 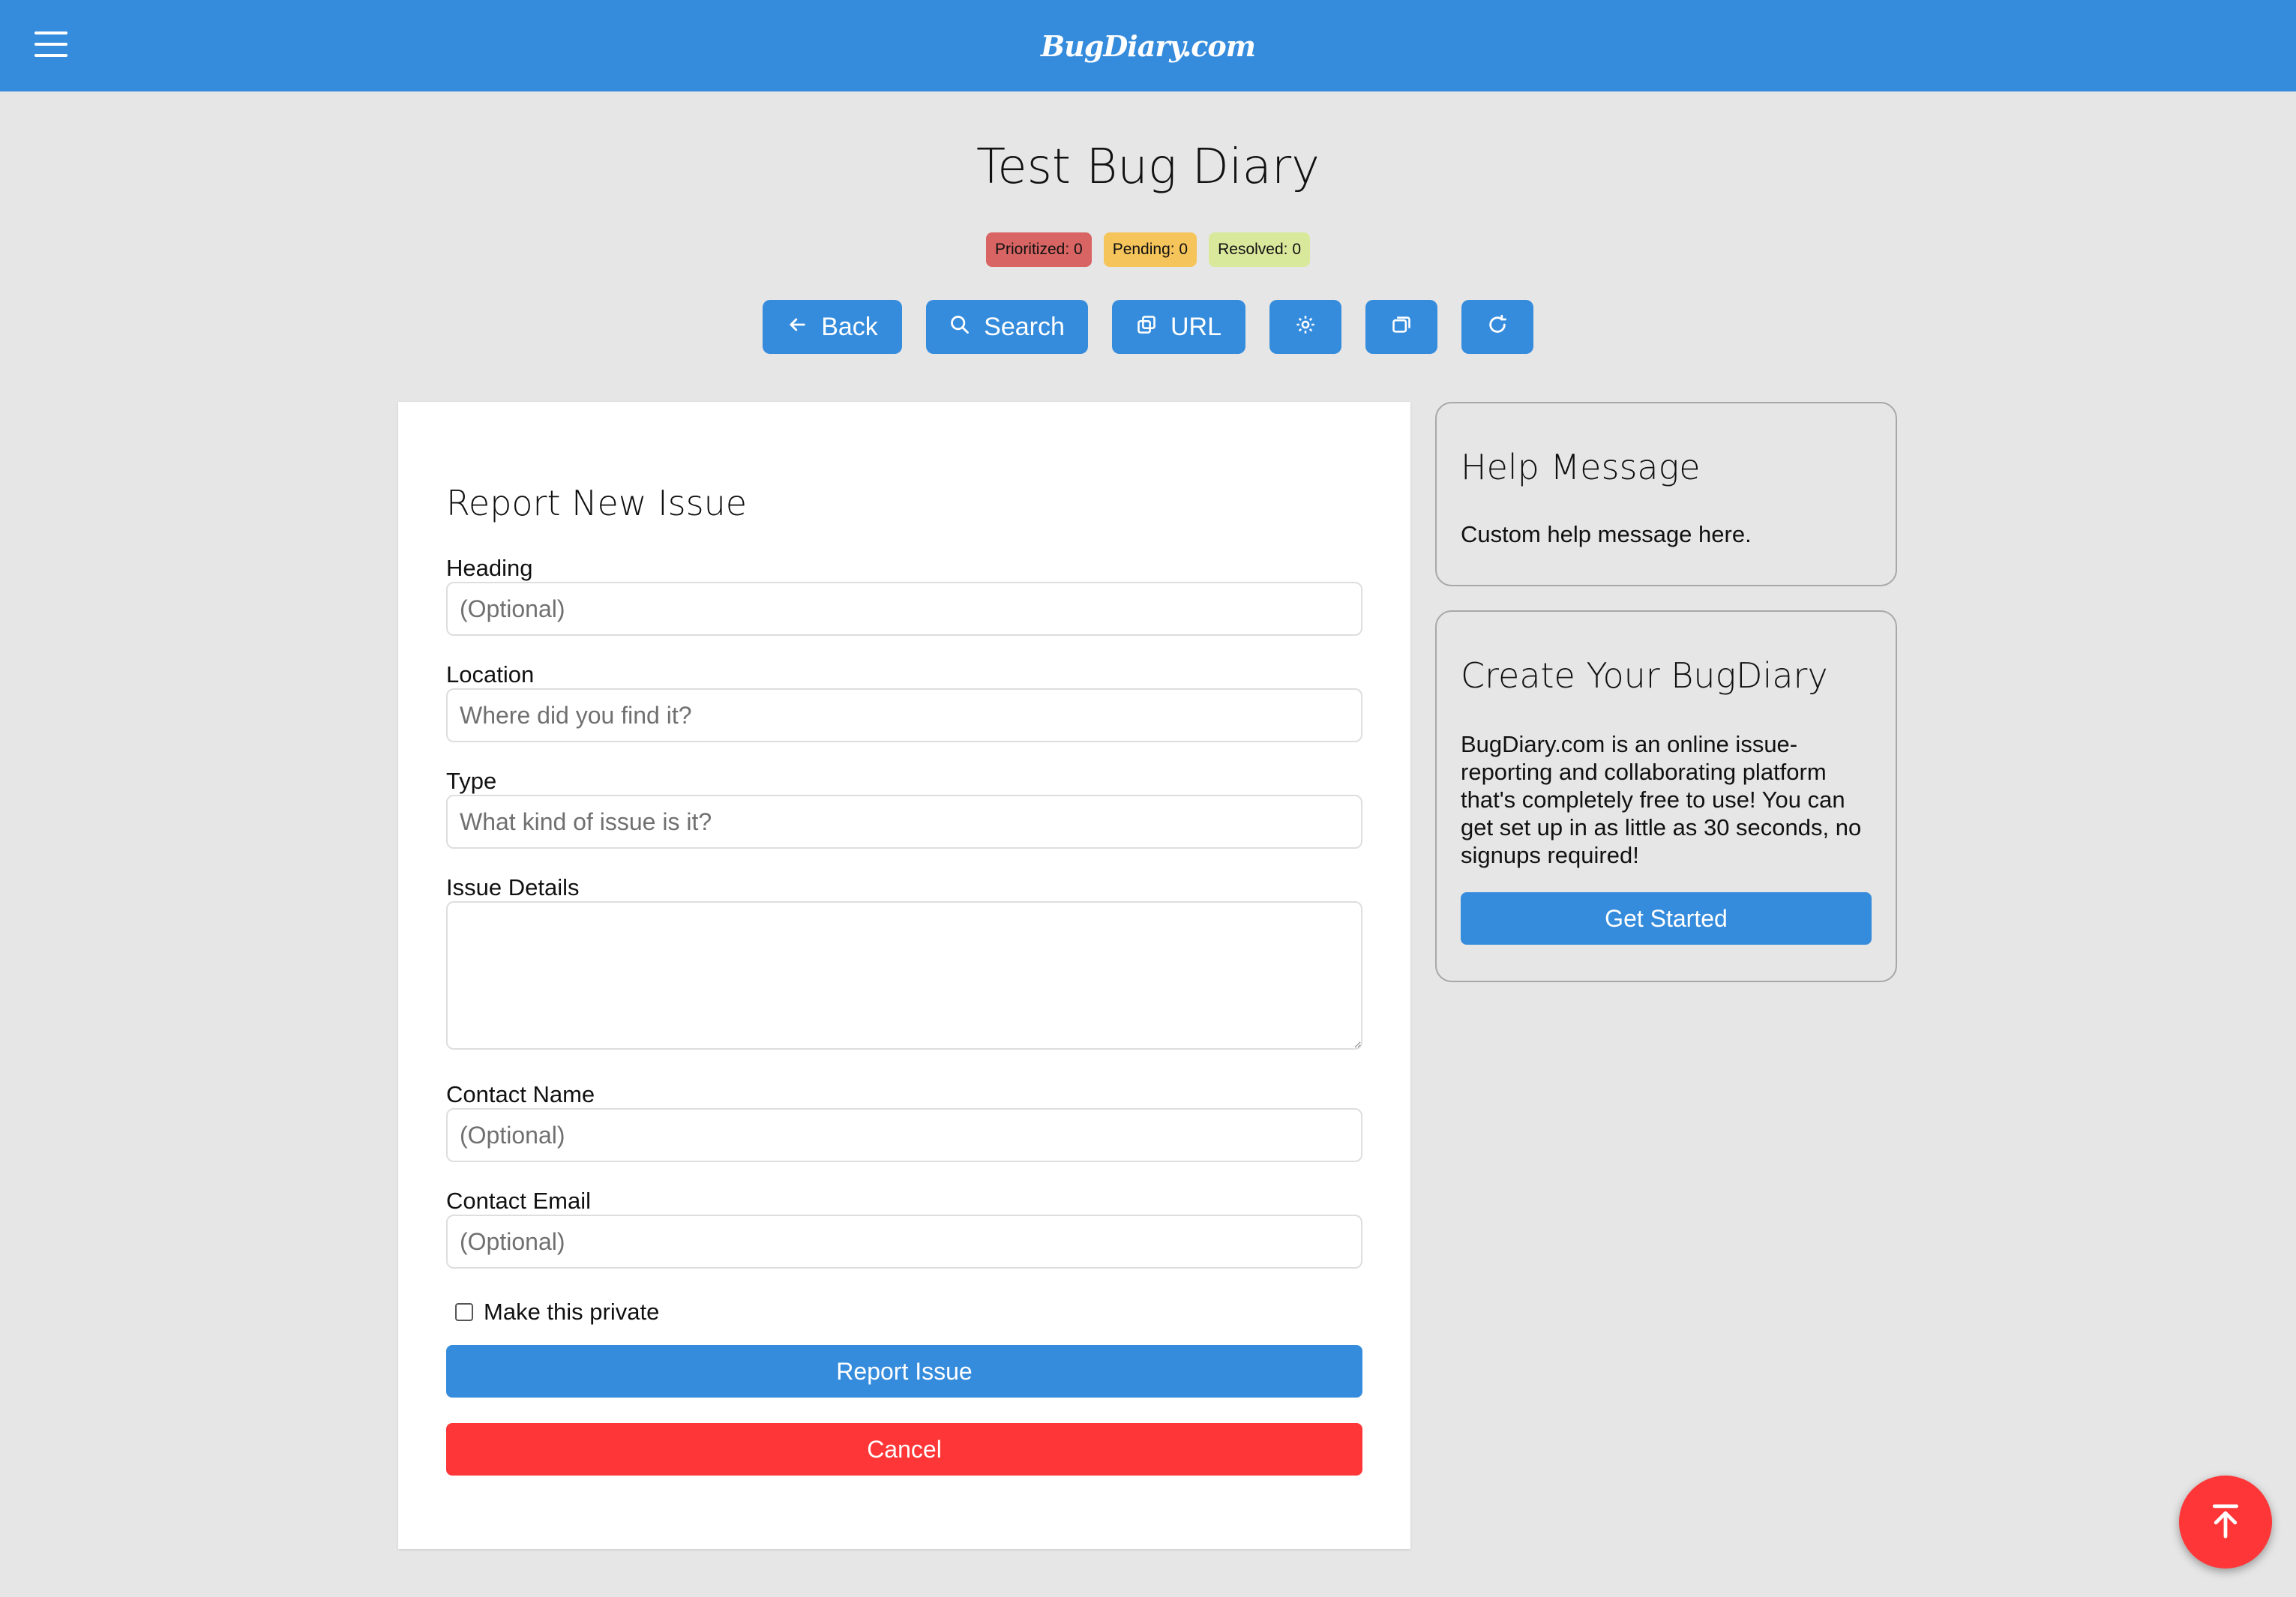 What do you see at coordinates (1581, 467) in the screenshot?
I see `help-title: Help Message` at bounding box center [1581, 467].